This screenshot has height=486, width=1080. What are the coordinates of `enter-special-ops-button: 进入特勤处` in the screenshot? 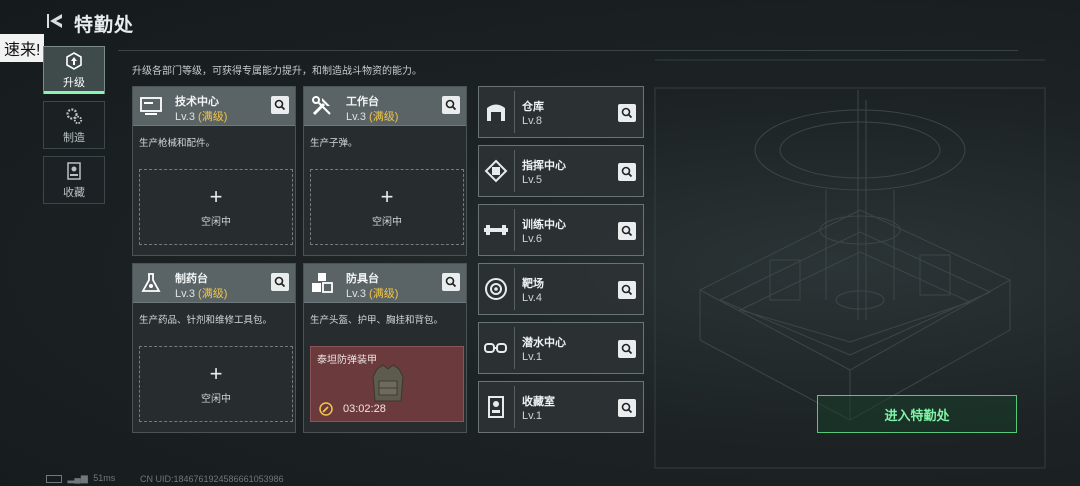 It's located at (917, 414).